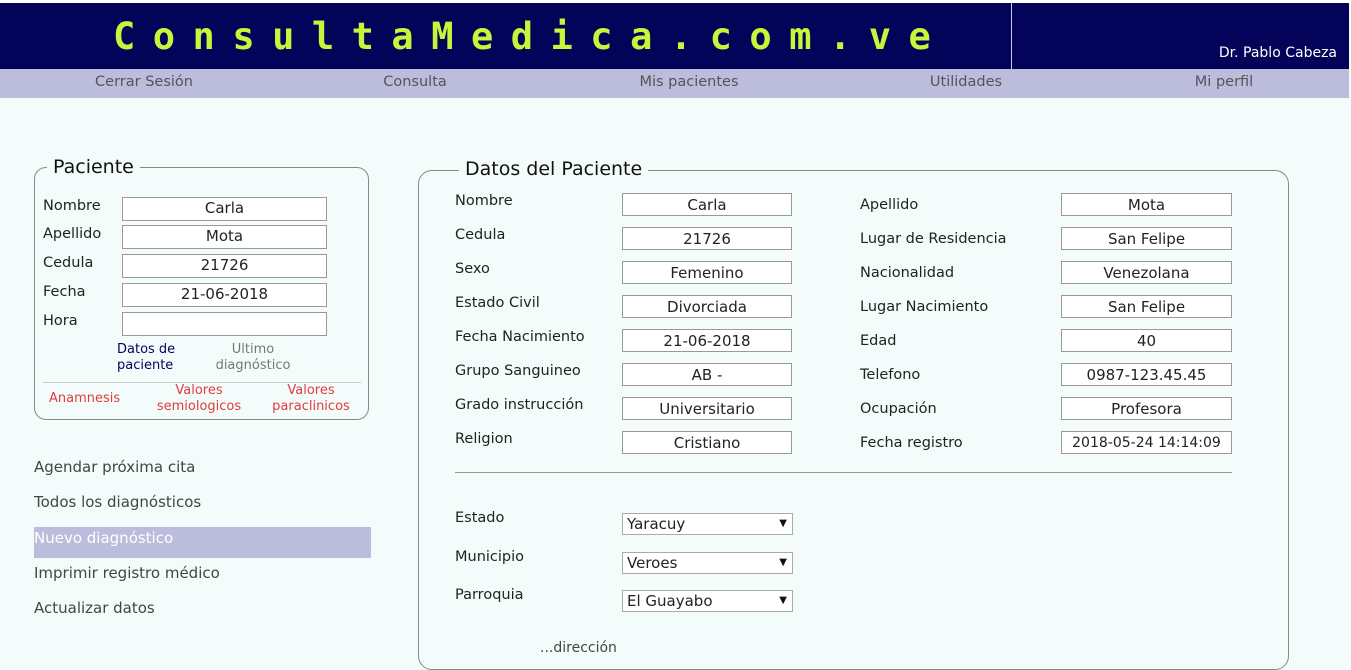  I want to click on doctor-name: Dr. Pablo Cabeza, so click(1277, 53).